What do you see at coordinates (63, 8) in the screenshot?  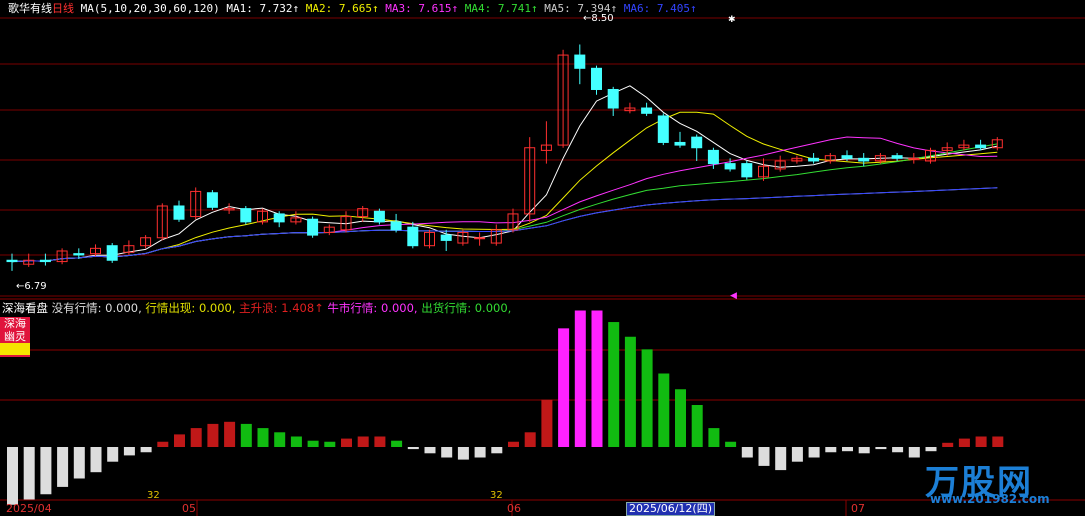 I see `period-label: 日线` at bounding box center [63, 8].